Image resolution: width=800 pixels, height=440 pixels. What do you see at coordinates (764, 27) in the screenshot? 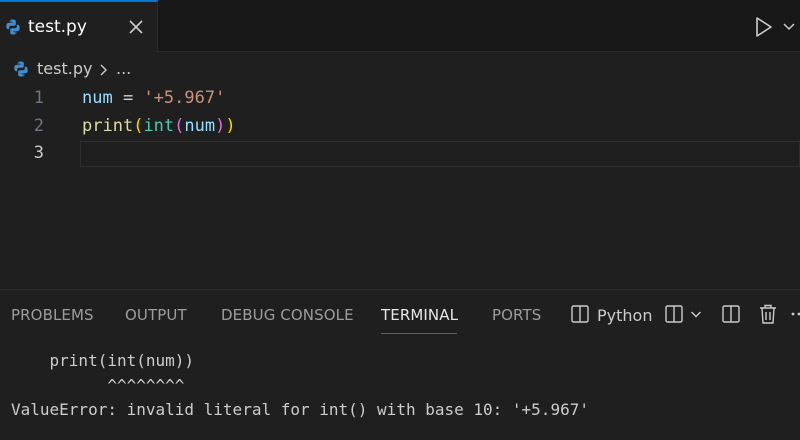
I see `play-icon` at bounding box center [764, 27].